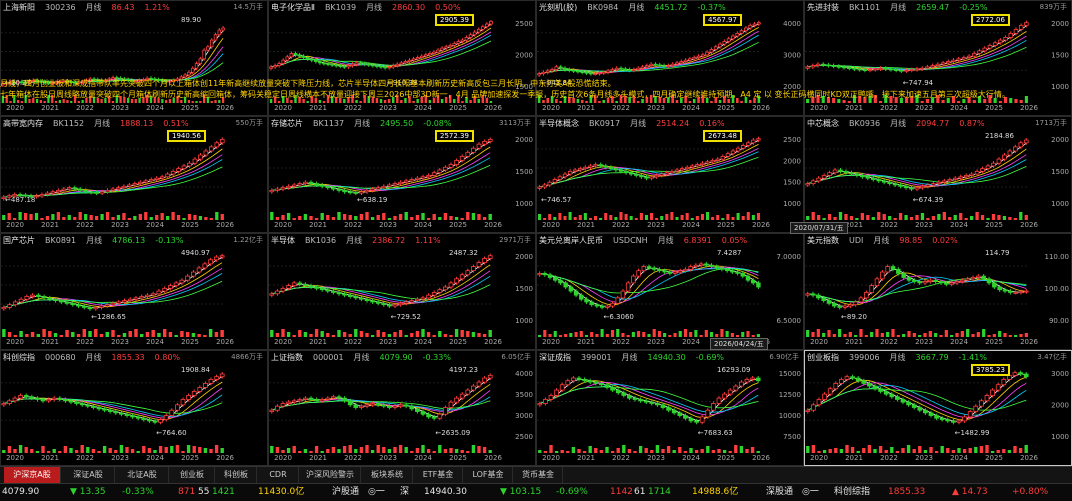 Image resolution: width=1072 pixels, height=501 pixels. What do you see at coordinates (345, 492) in the screenshot?
I see `hk-connect-sh-label: 沪股通` at bounding box center [345, 492].